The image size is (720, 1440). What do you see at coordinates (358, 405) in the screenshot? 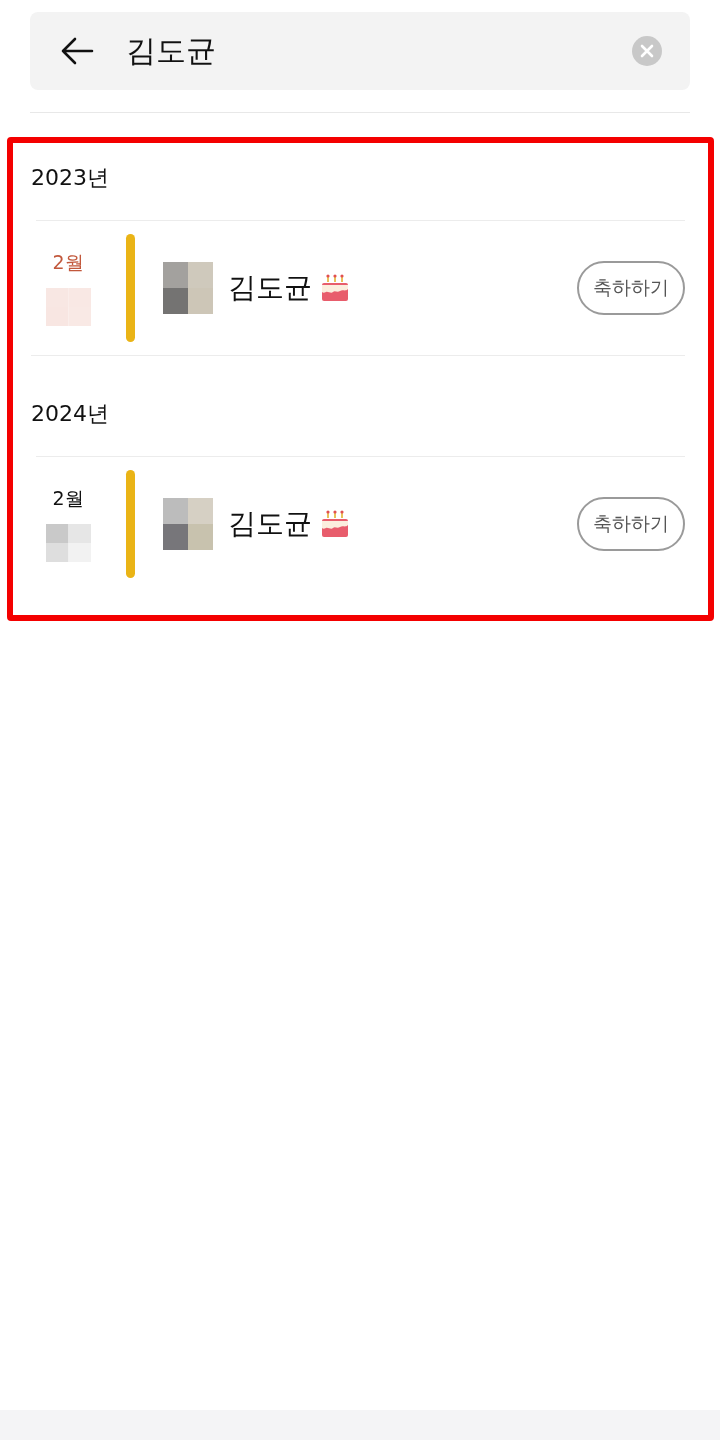
I see `year-heading: 2024년` at bounding box center [358, 405].